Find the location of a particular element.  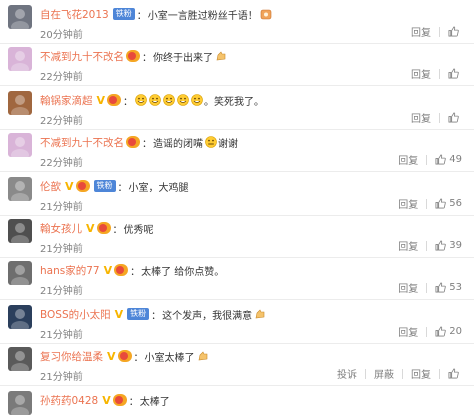

comment-actions: 投诉 屏蔽 回复 is located at coordinates (399, 373).